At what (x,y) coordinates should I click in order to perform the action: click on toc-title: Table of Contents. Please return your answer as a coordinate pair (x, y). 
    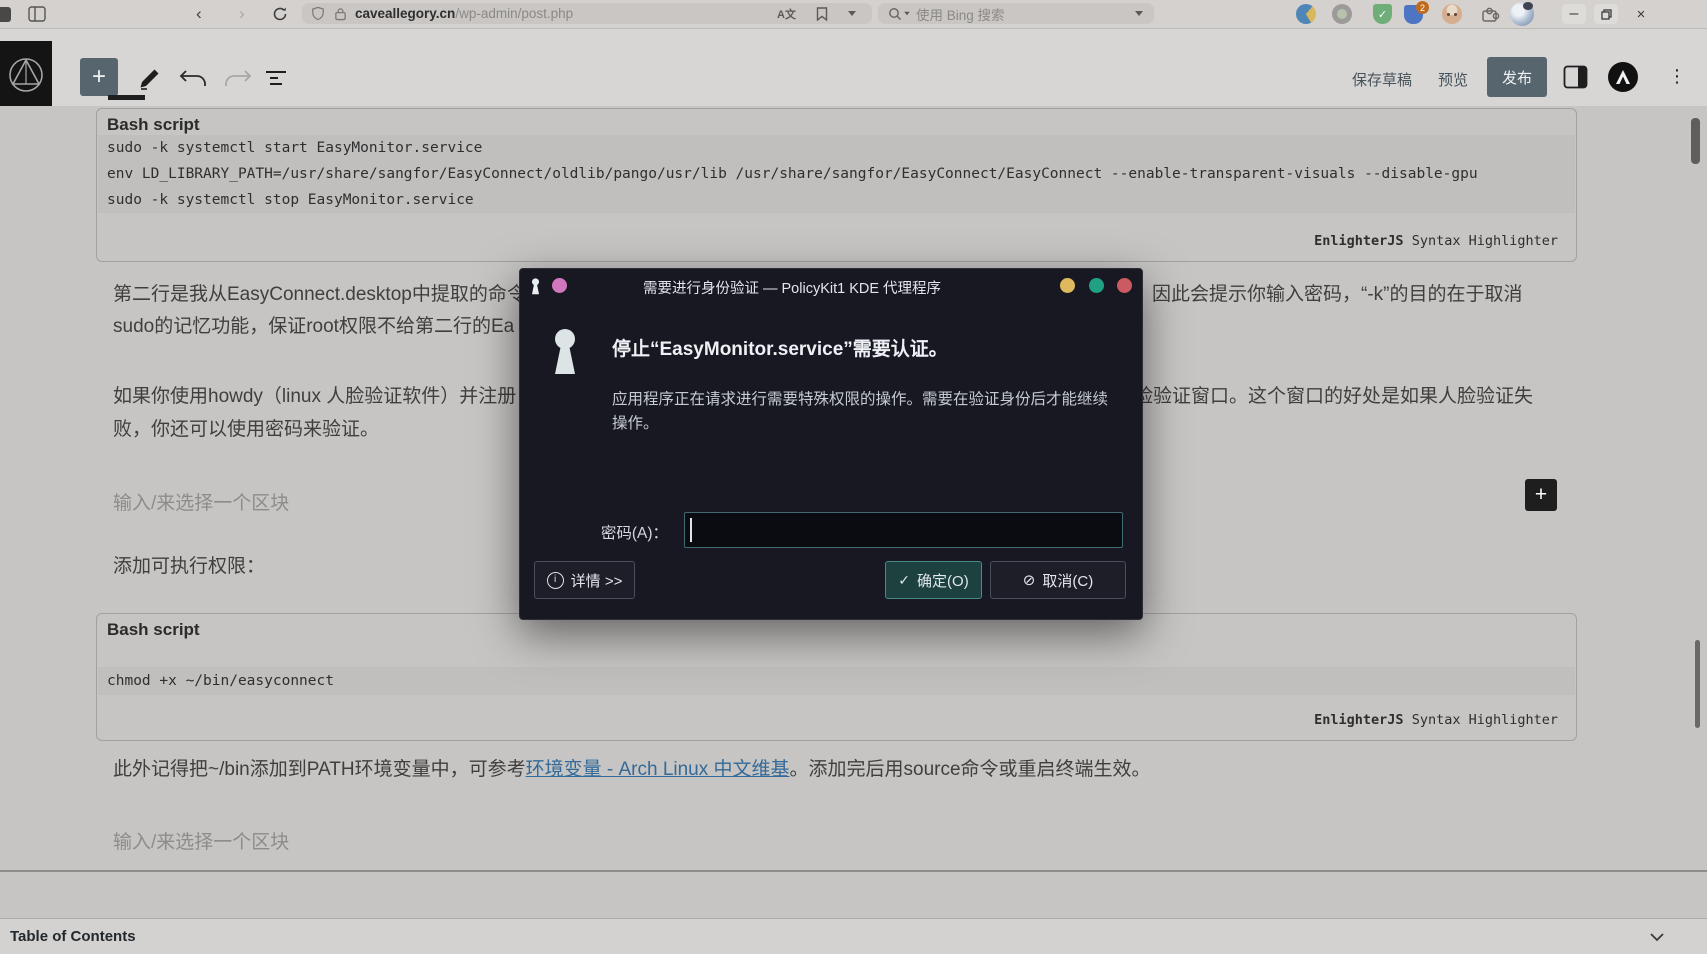
    Looking at the image, I should click on (73, 936).